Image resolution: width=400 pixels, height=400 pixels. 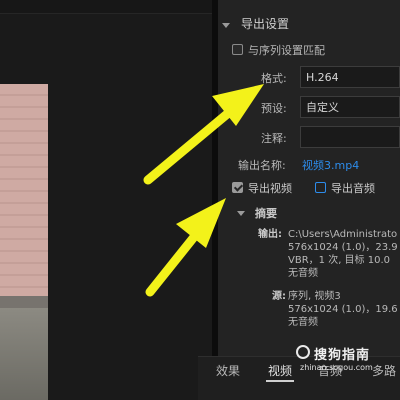 What do you see at coordinates (106, 7) in the screenshot?
I see `preview-toolbar` at bounding box center [106, 7].